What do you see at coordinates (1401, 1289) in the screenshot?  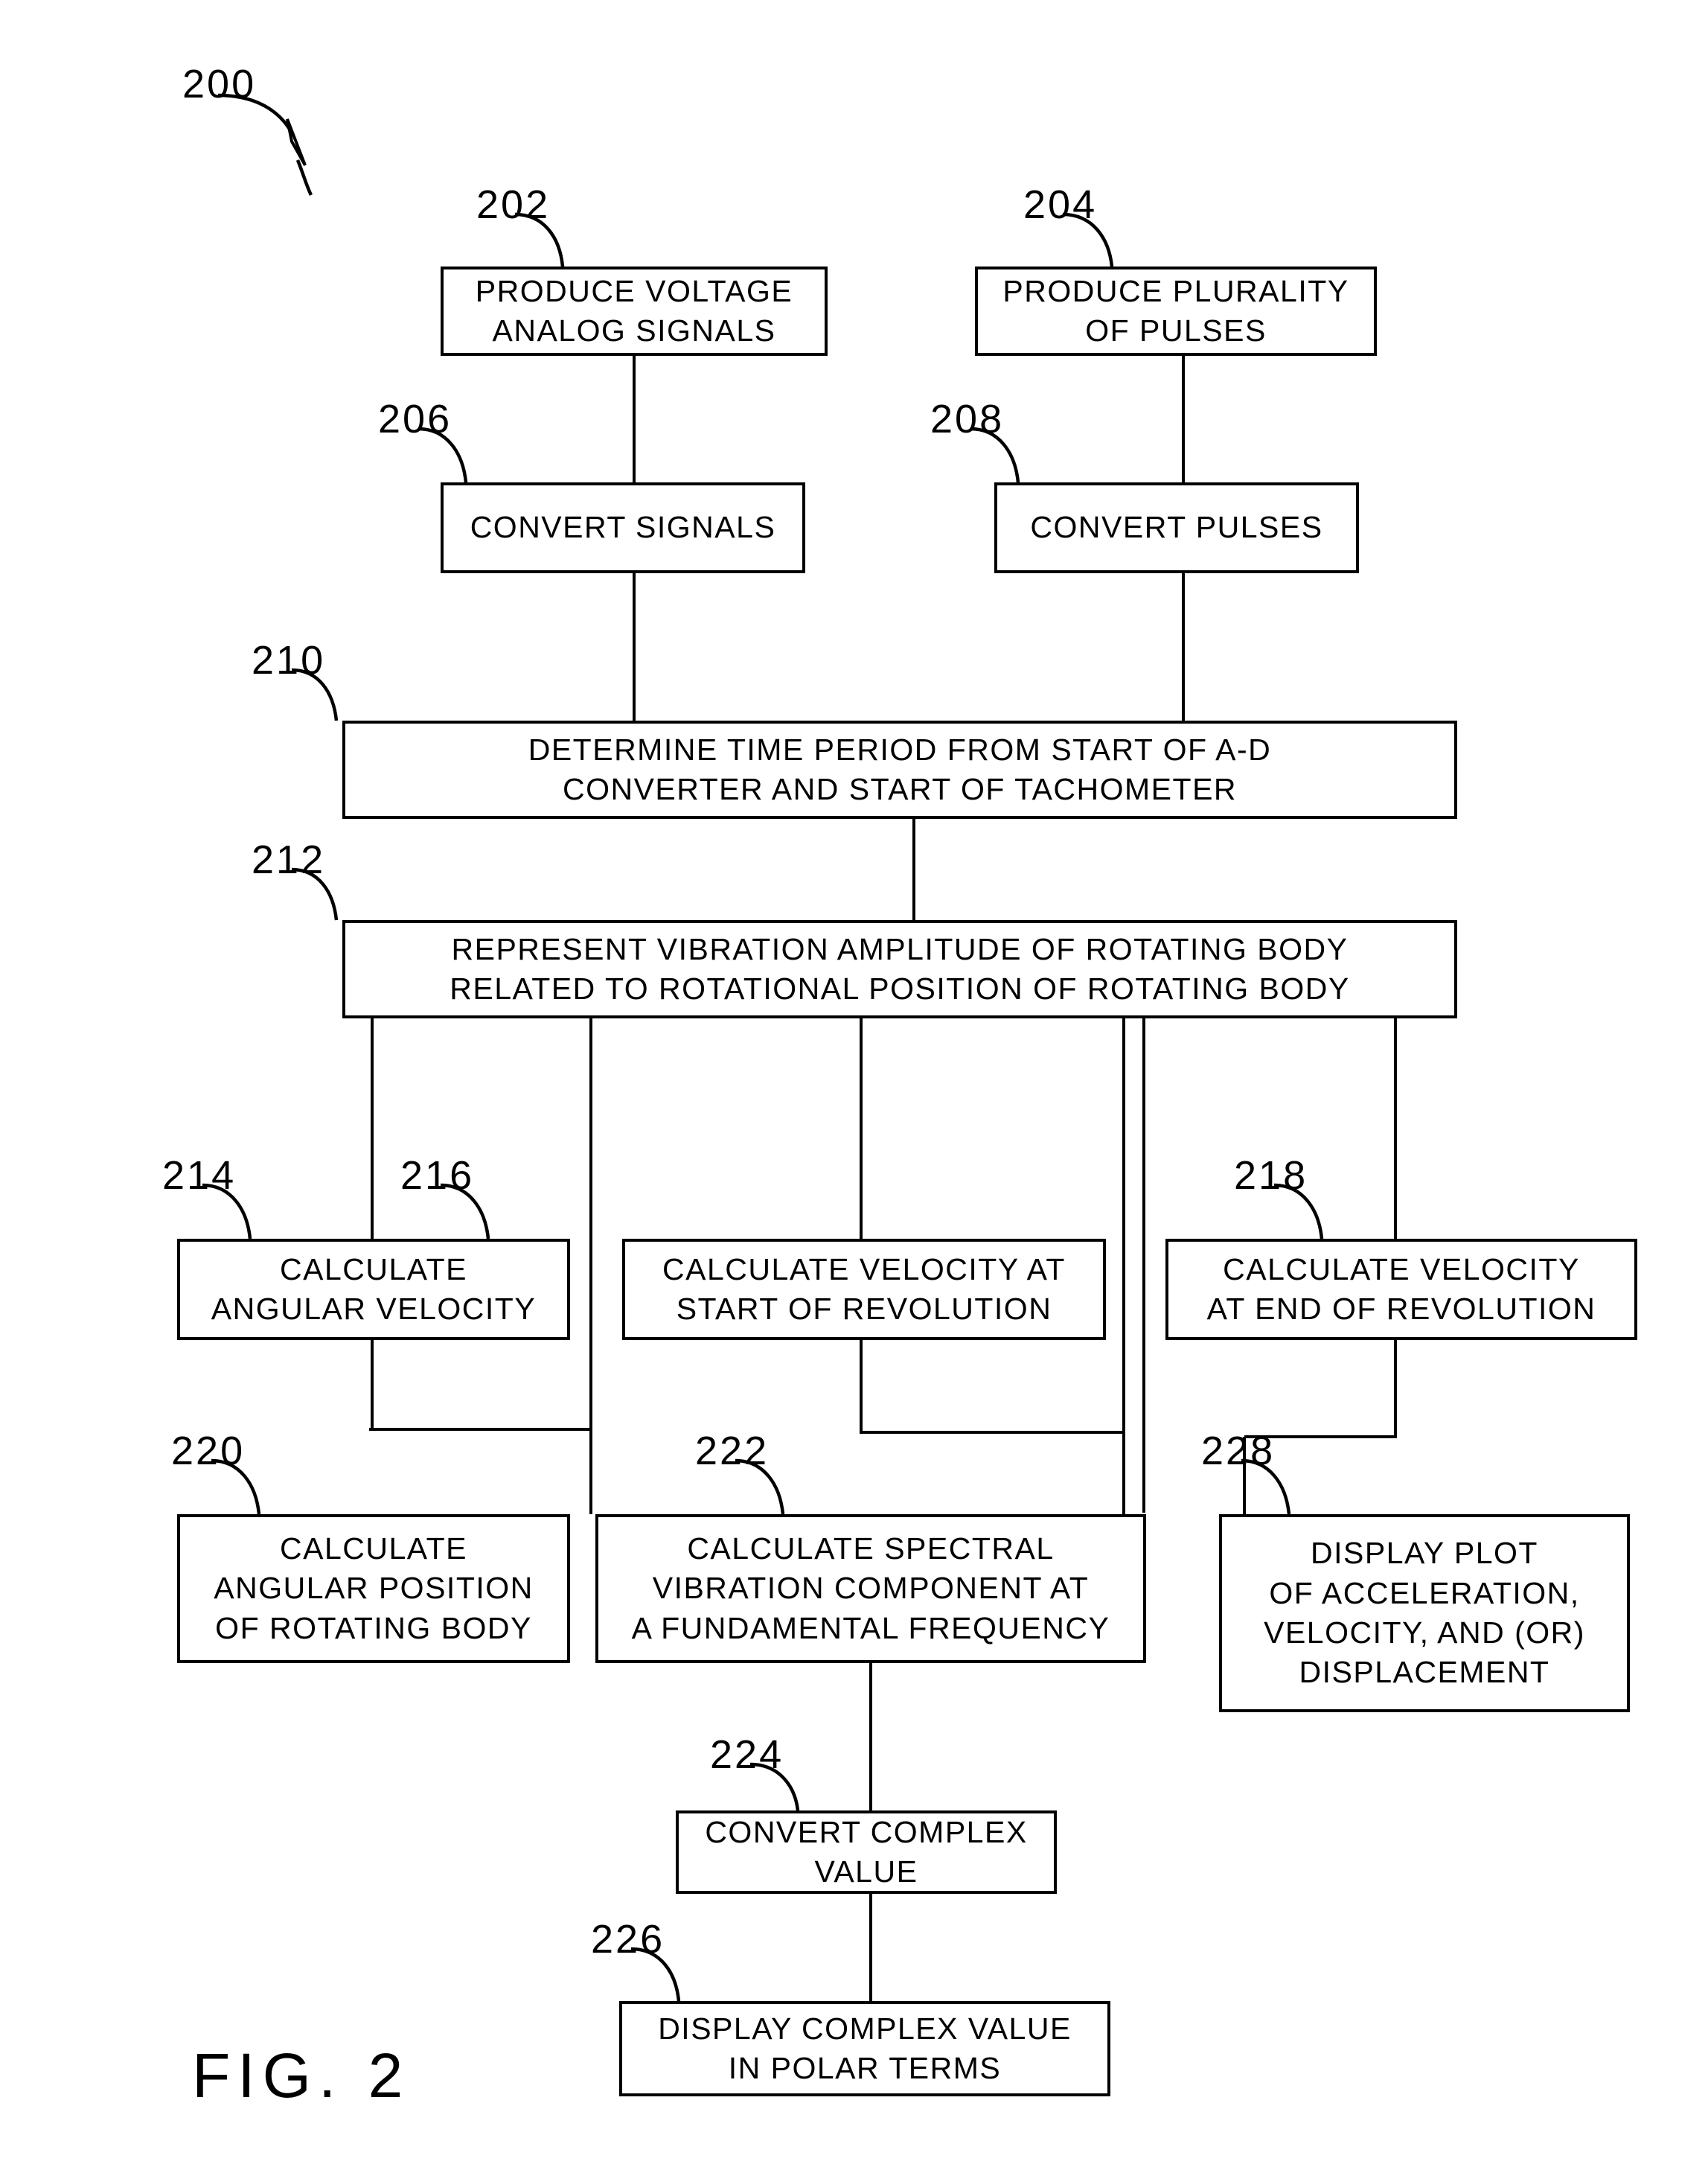 I see `node-218-calculate-velocity-end-of-revolution: CALCULATE VELOCITY AT END OF REVOLUTION` at bounding box center [1401, 1289].